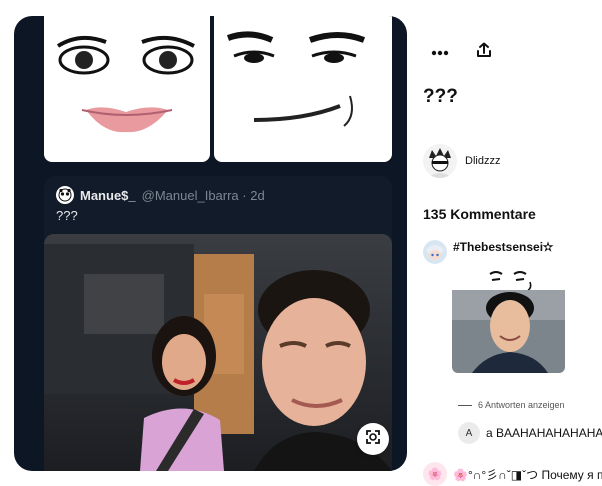 The height and width of the screenshot is (486, 602). I want to click on more-options-button, so click(440, 52).